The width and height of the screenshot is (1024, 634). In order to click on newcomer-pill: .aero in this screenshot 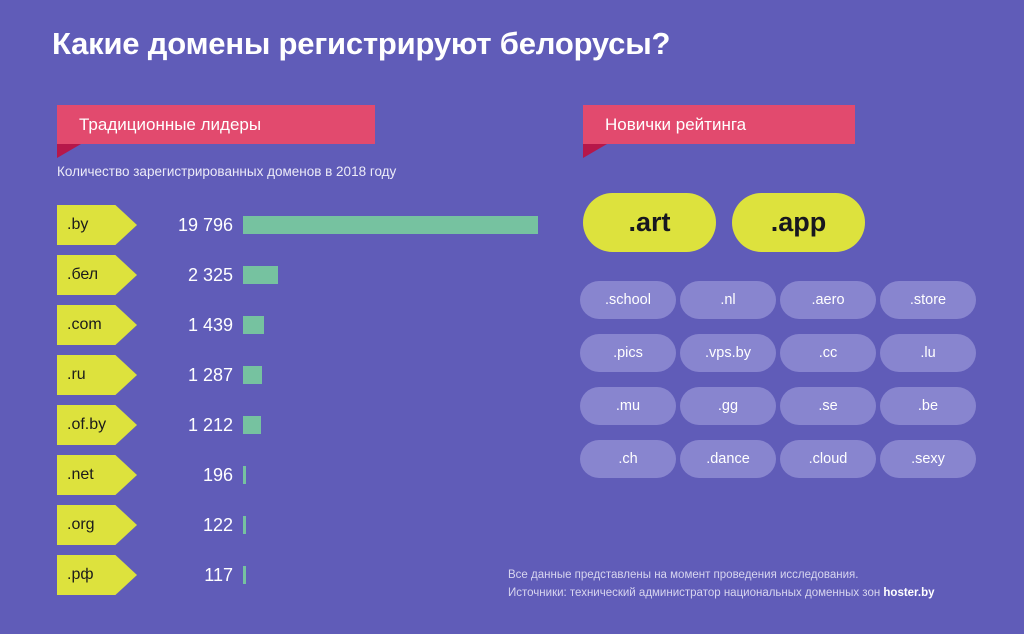, I will do `click(828, 300)`.